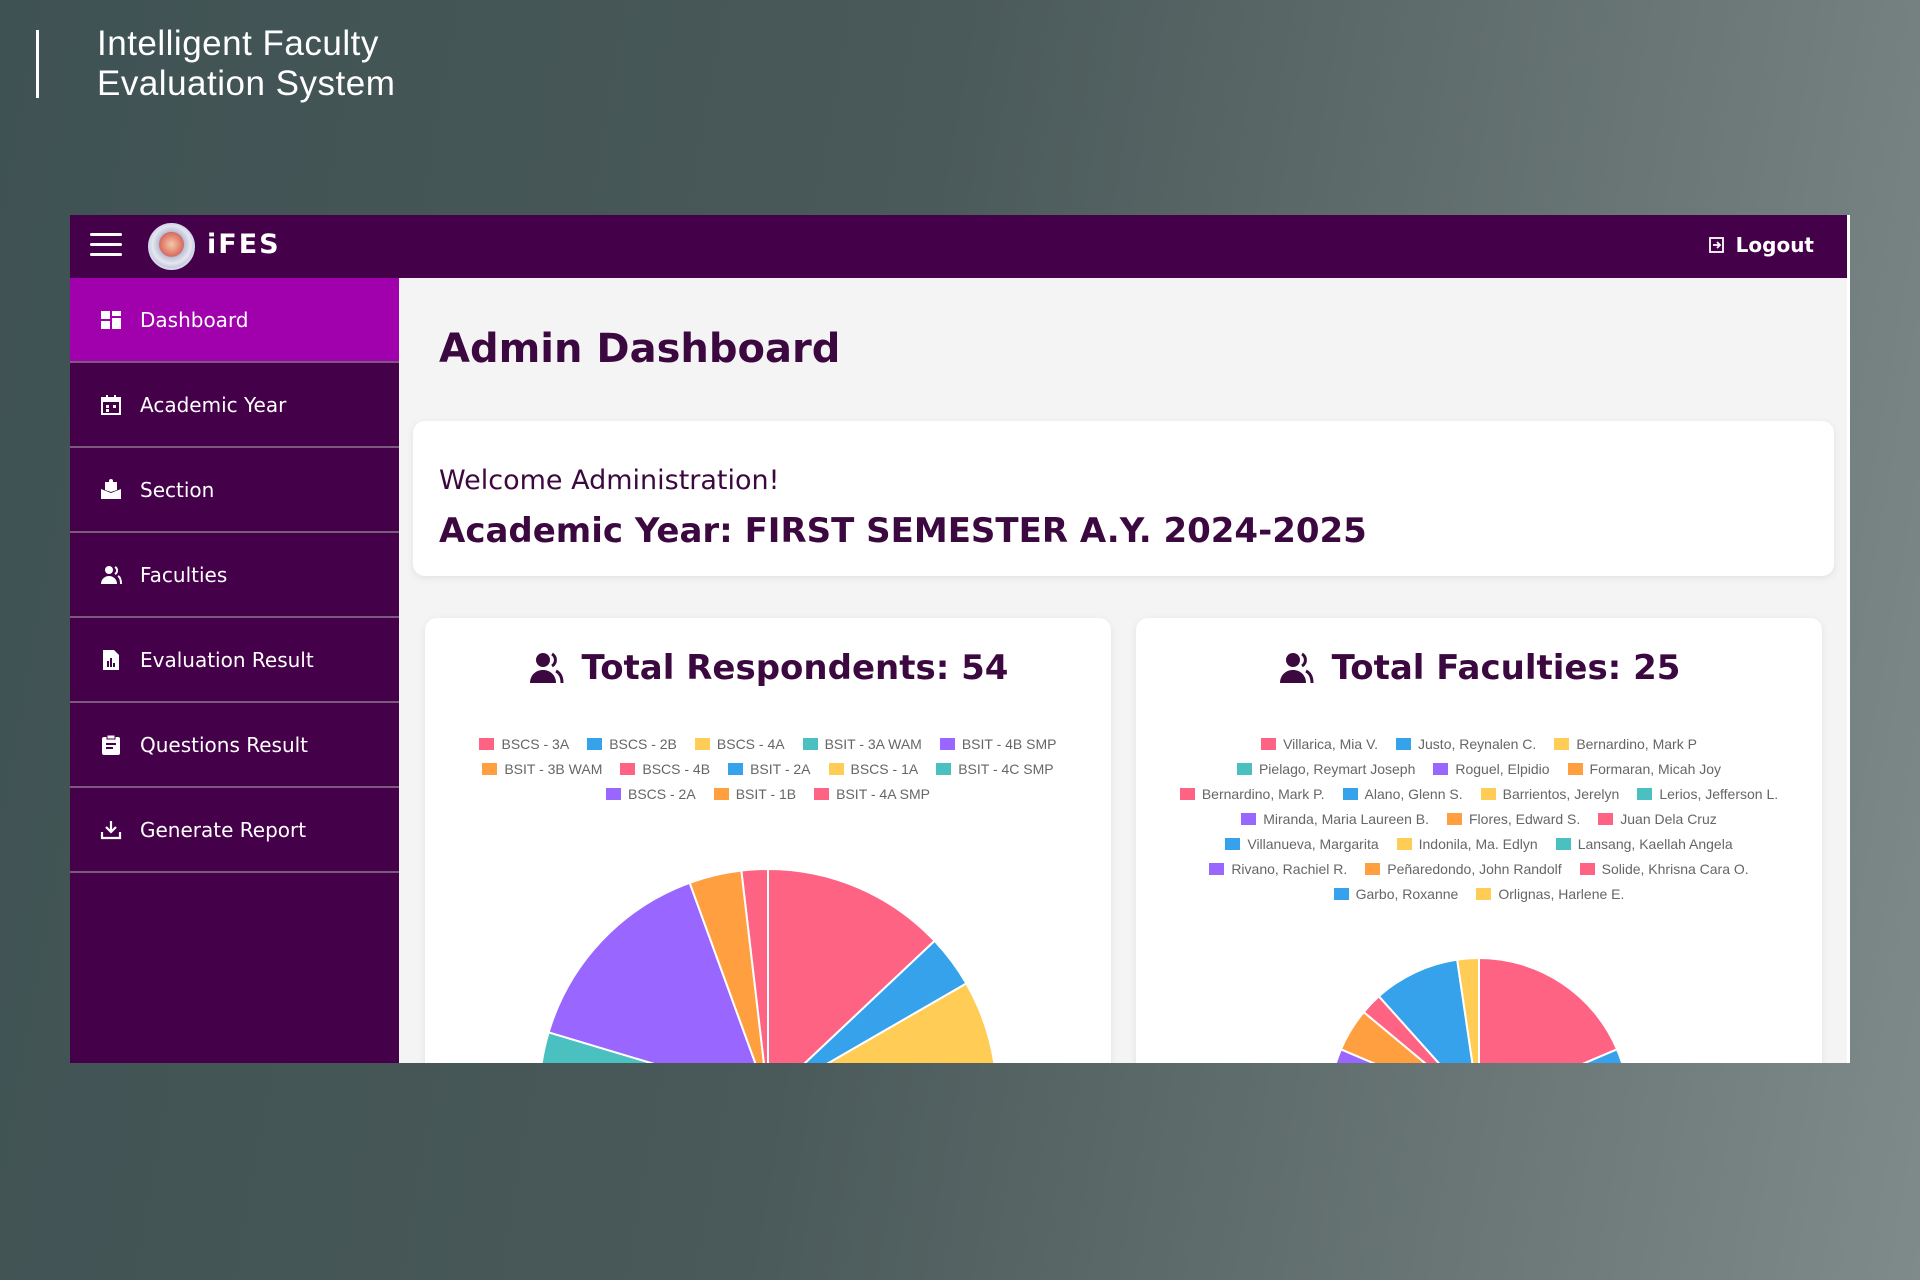 This screenshot has height=1280, width=1920. Describe the element at coordinates (111, 745) in the screenshot. I see `clipboard-icon` at that location.